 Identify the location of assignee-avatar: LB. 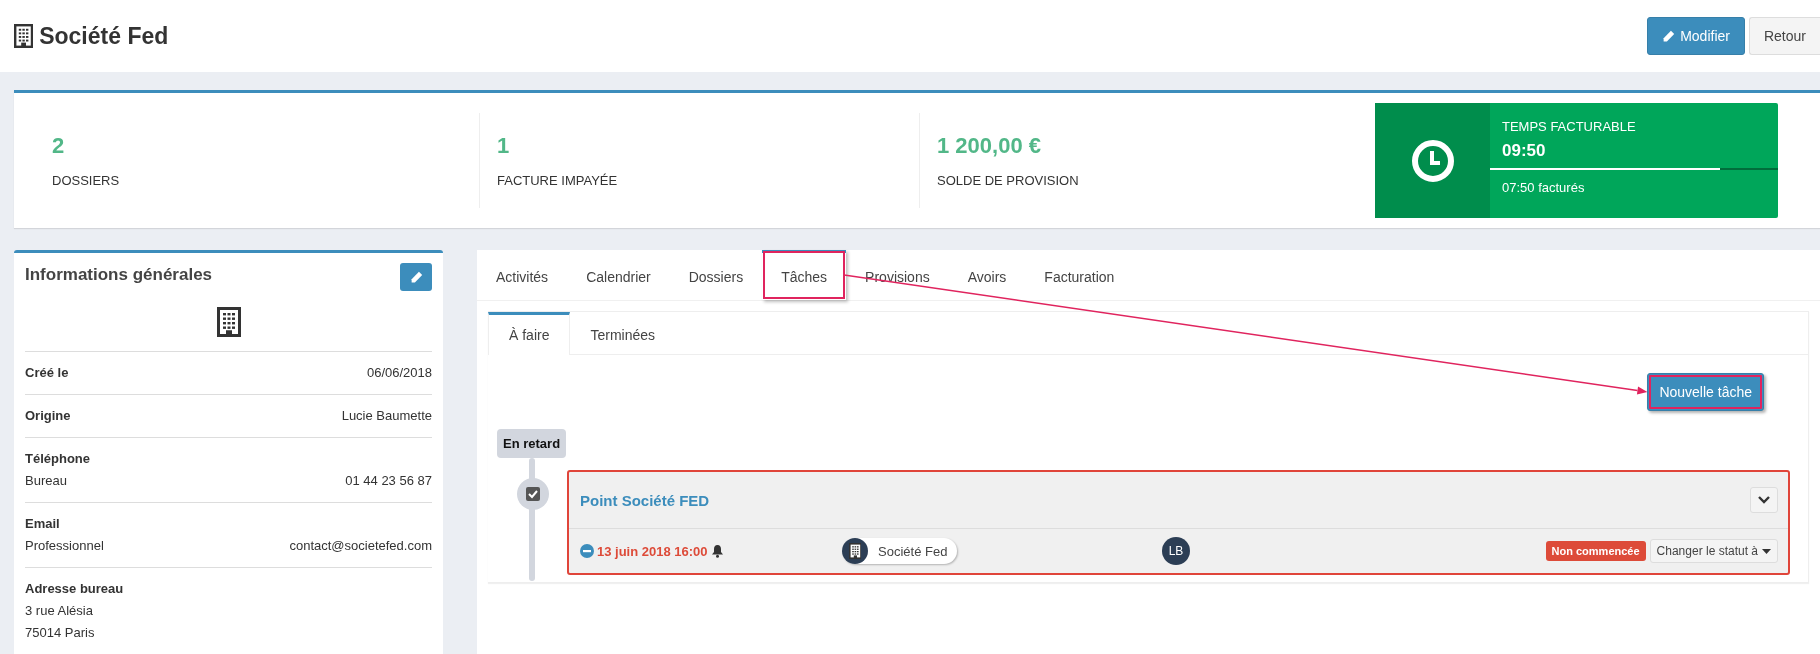
(1176, 551).